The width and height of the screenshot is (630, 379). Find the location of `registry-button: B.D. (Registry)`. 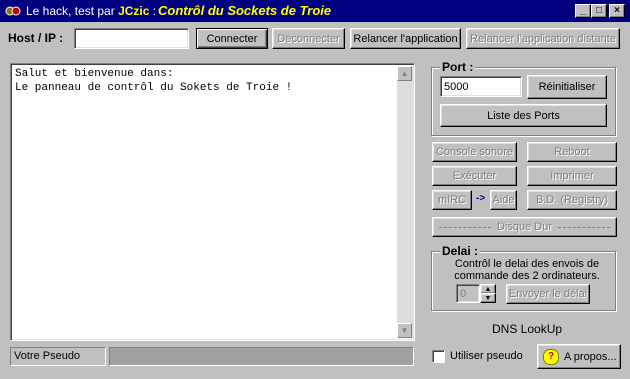

registry-button: B.D. (Registry) is located at coordinates (572, 200).